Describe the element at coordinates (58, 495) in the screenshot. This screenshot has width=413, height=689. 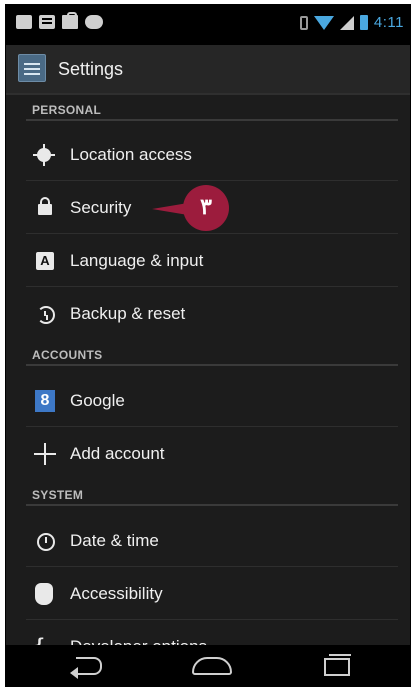
I see `section-label: SYSTEM` at that location.